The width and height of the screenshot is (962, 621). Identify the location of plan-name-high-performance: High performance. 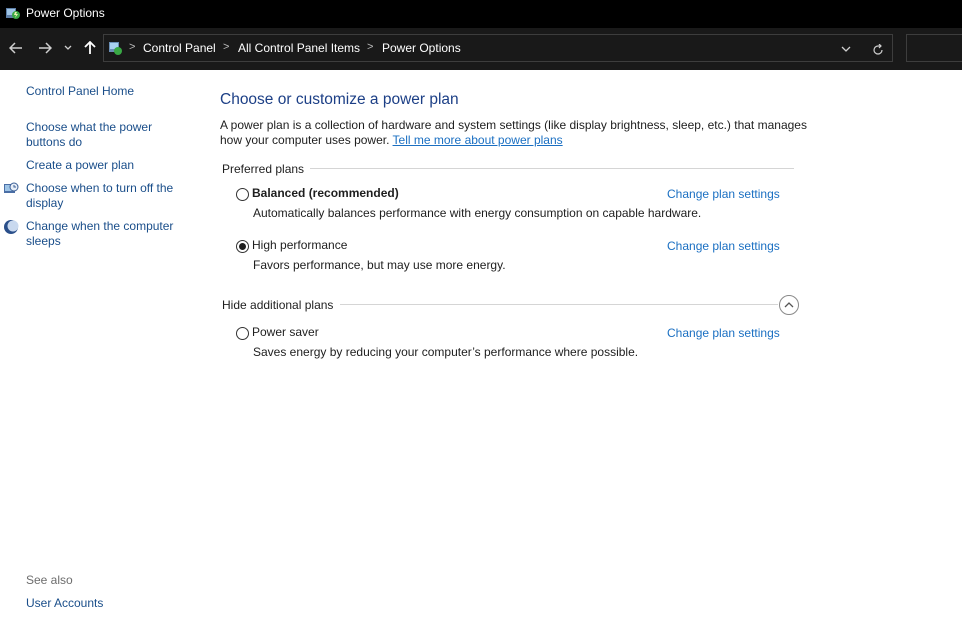
(299, 245).